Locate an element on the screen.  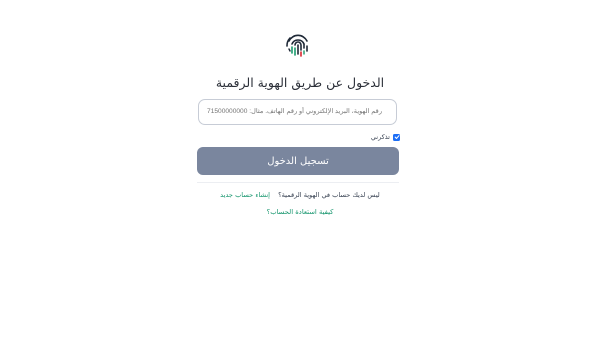
checkmark-icon is located at coordinates (396, 137).